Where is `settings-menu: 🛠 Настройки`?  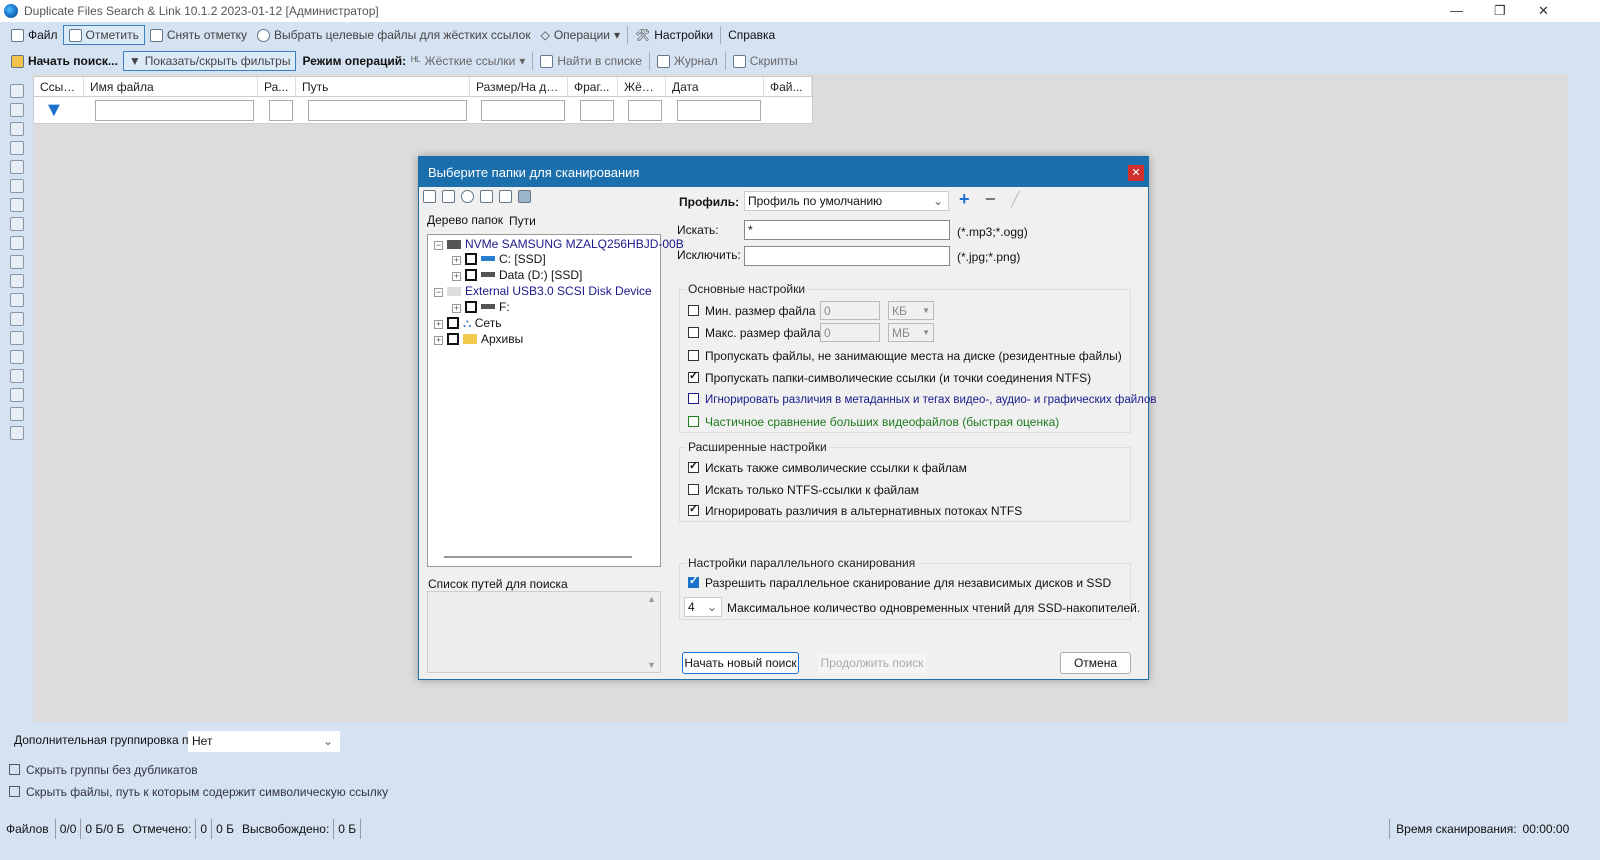
settings-menu: 🛠 Настройки is located at coordinates (674, 35).